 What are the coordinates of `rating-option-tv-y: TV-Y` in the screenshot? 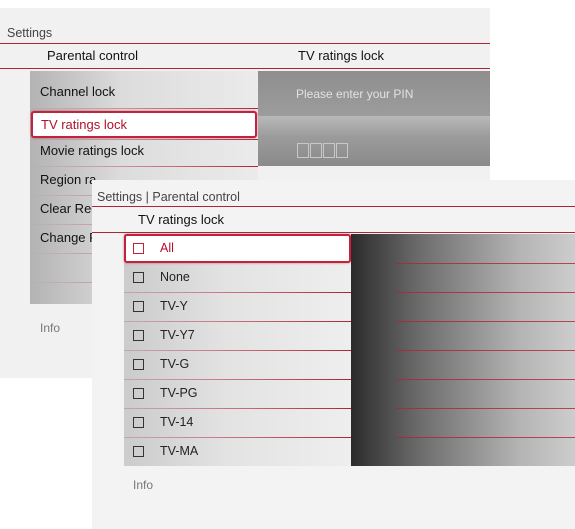 It's located at (237, 306).